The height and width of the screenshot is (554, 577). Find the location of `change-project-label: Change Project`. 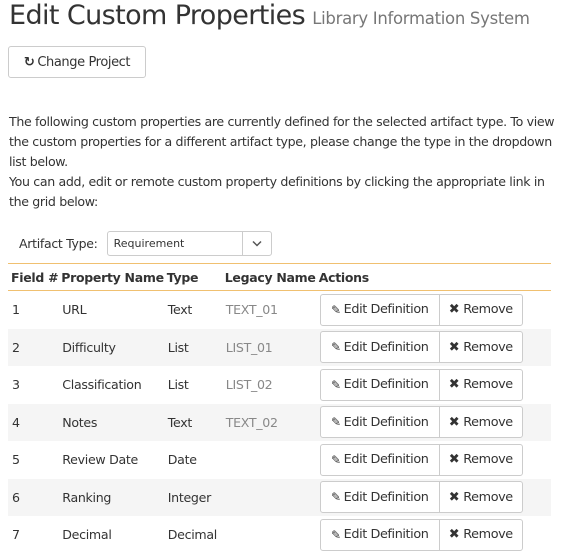

change-project-label: Change Project is located at coordinates (84, 62).